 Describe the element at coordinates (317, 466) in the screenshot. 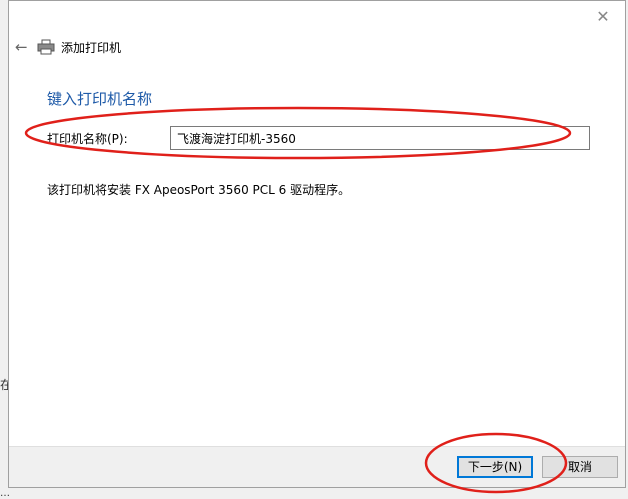

I see `wizard-footer: 下一步(N) 取消` at that location.